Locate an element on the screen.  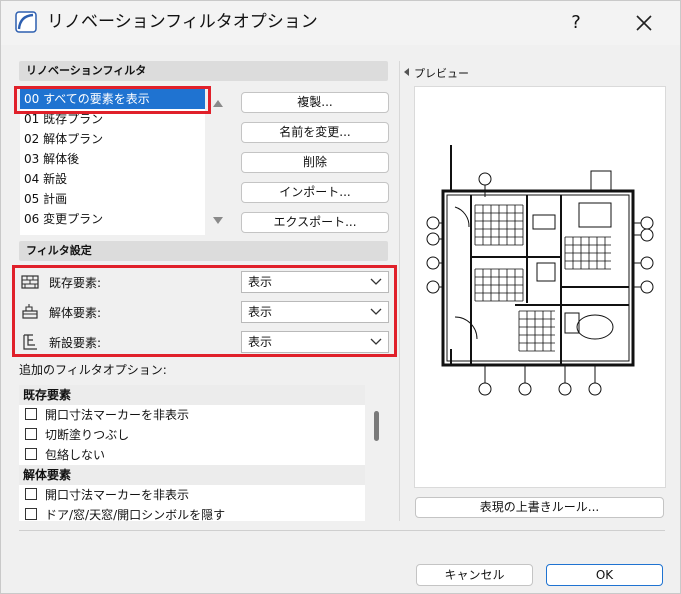
scroll-down-icon is located at coordinates (218, 221).